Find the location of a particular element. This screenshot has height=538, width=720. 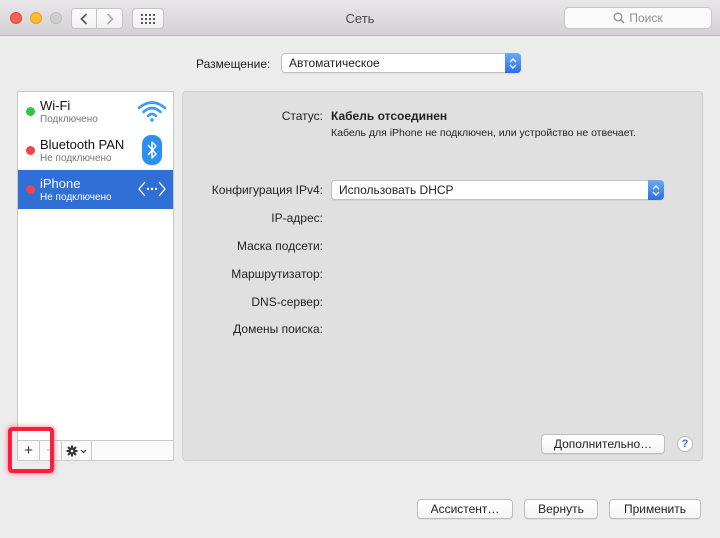

service-item-iphone: iPhone Не подключено is located at coordinates (95, 189).